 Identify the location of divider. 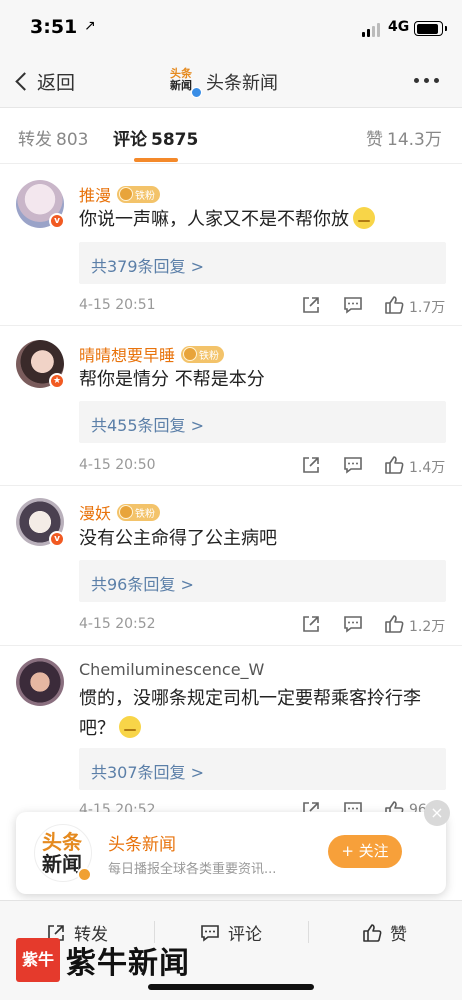
(308, 932).